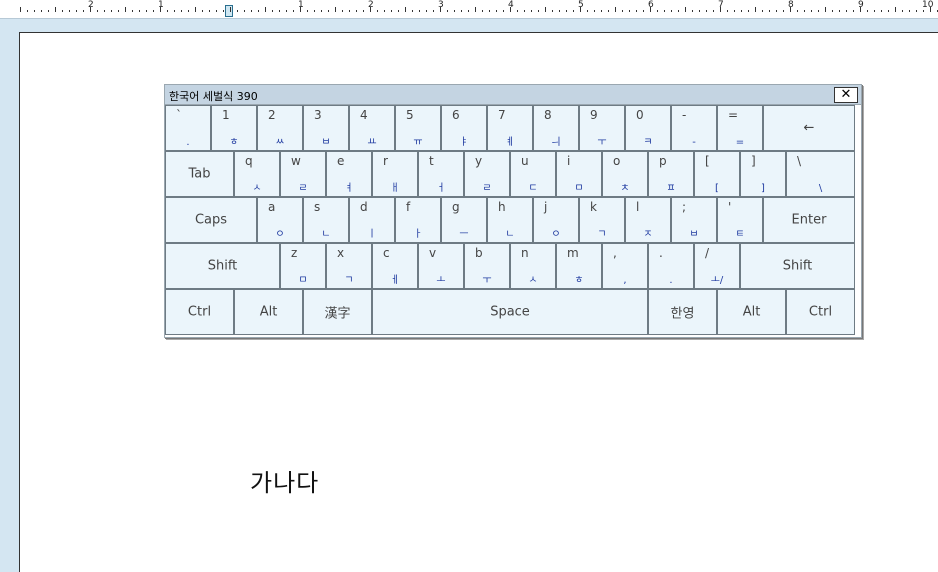 This screenshot has width=938, height=572. Describe the element at coordinates (337, 312) in the screenshot. I see `key-hanja: 漢字` at that location.